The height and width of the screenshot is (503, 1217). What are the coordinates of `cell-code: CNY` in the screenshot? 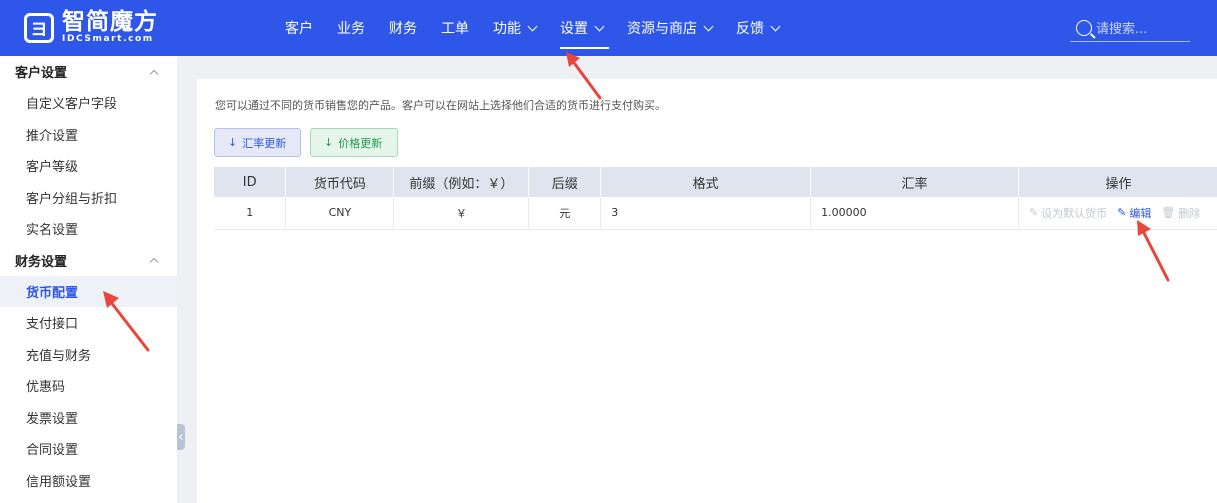 It's located at (340, 213).